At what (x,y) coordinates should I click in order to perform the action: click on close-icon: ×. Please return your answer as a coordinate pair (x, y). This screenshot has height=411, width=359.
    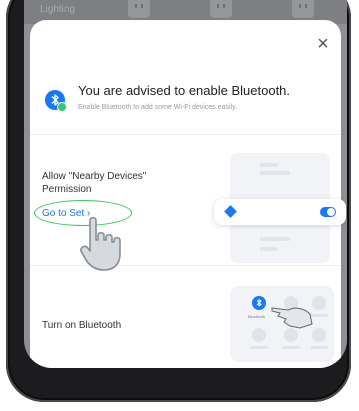
    Looking at the image, I should click on (323, 44).